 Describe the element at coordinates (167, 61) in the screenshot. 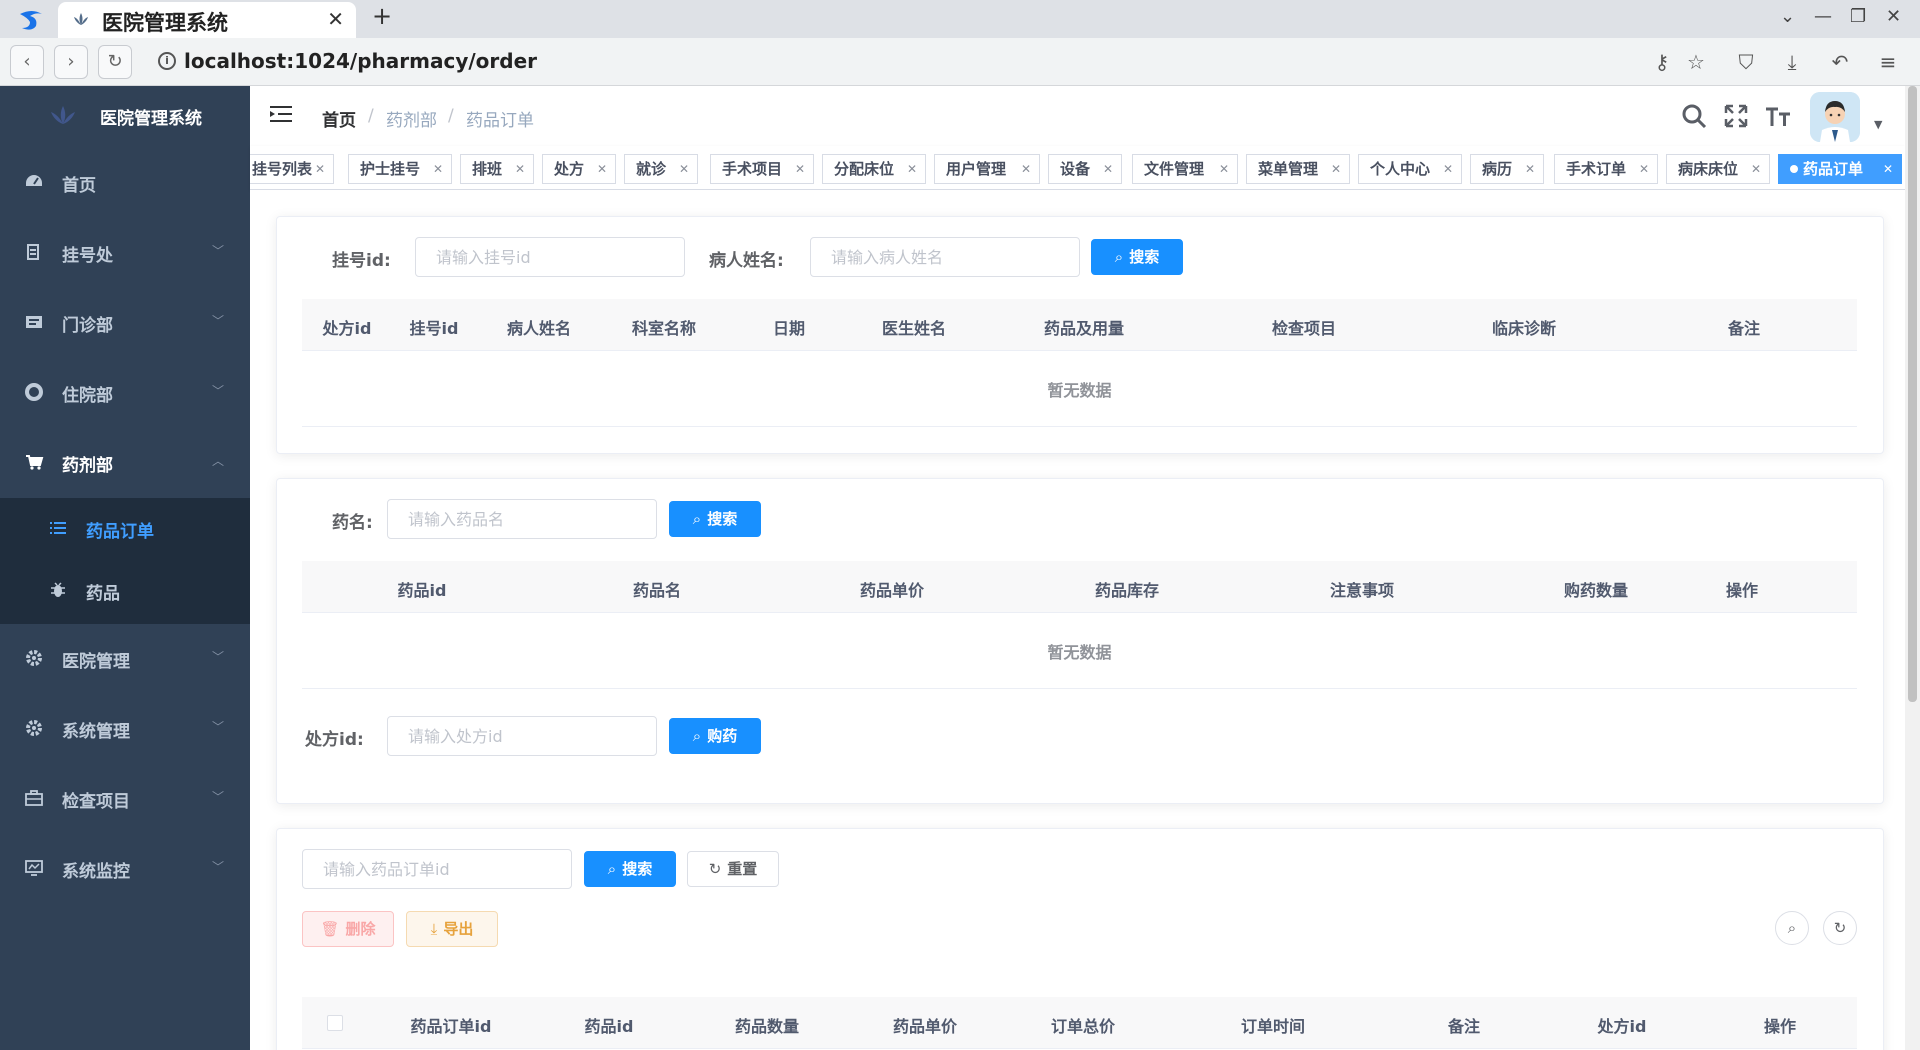

I see `site-info-icon: i` at that location.